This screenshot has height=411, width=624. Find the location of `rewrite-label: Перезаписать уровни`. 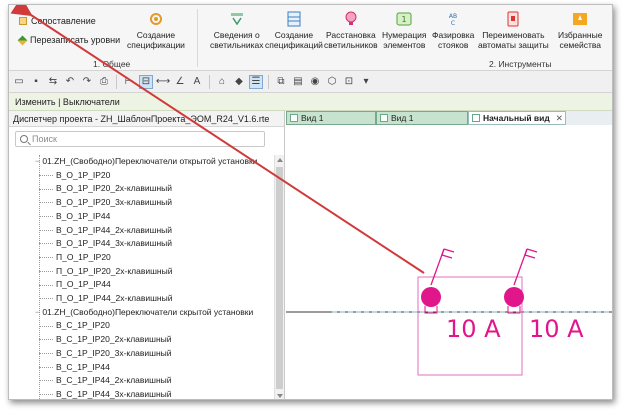

rewrite-label: Перезаписать уровни is located at coordinates (75, 40).